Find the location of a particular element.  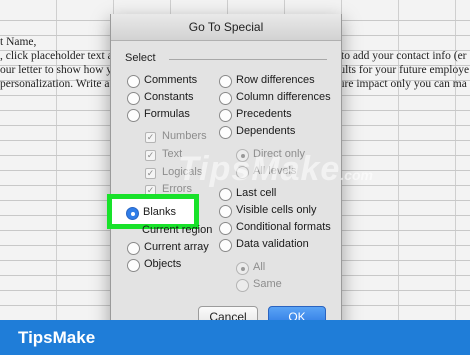

option-label: Row differences is located at coordinates (275, 80).